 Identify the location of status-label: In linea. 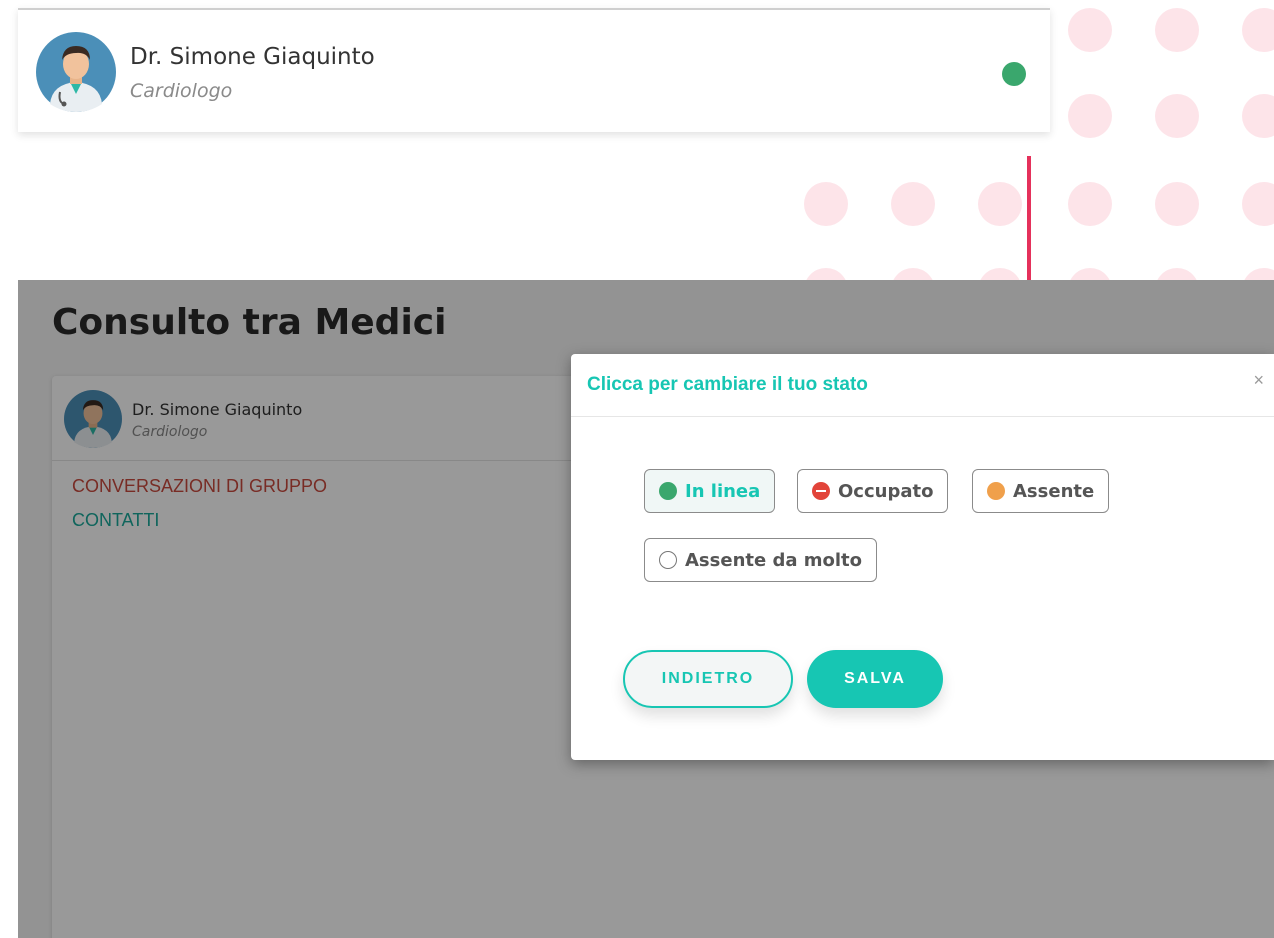
(723, 491).